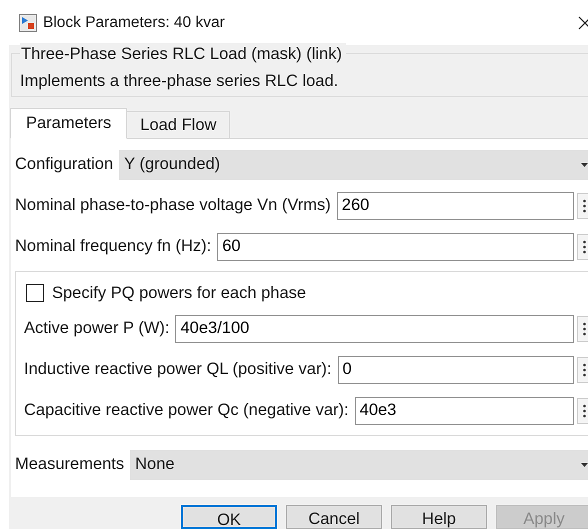 This screenshot has width=588, height=529. I want to click on input-field: 0, so click(456, 370).